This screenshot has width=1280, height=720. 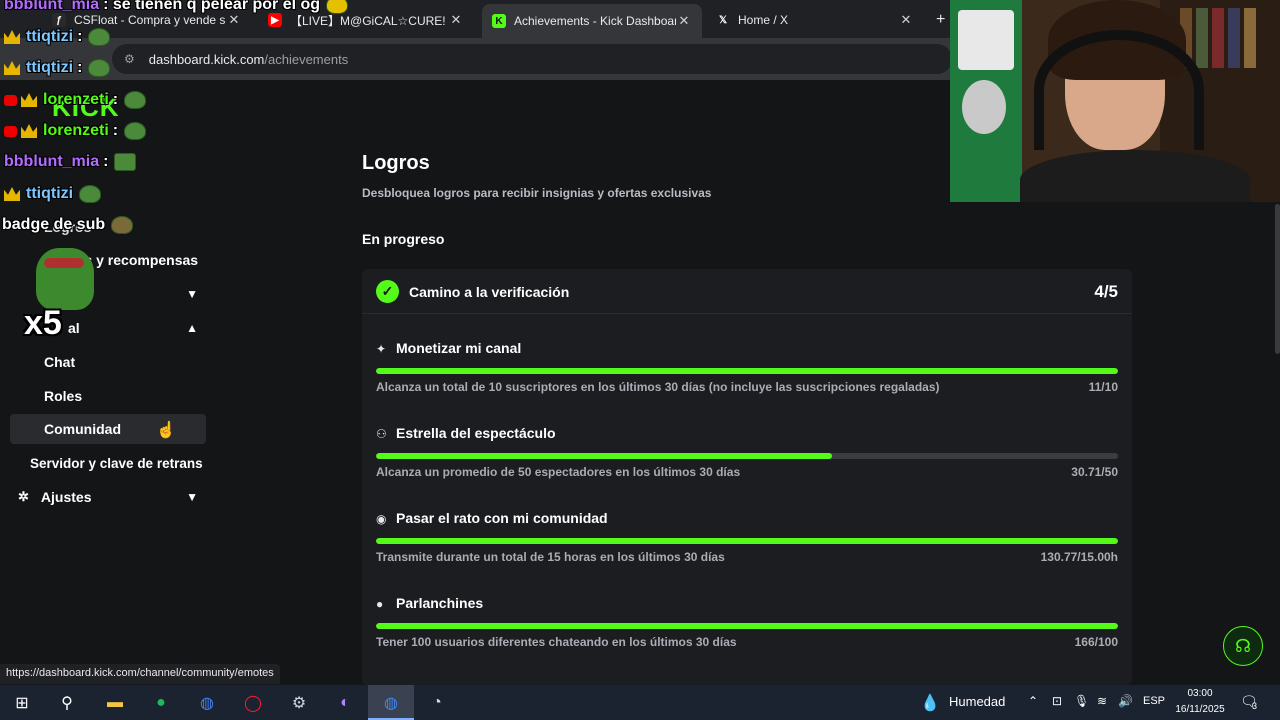 What do you see at coordinates (108, 362) in the screenshot?
I see `sidebar-item-chat: Chat` at bounding box center [108, 362].